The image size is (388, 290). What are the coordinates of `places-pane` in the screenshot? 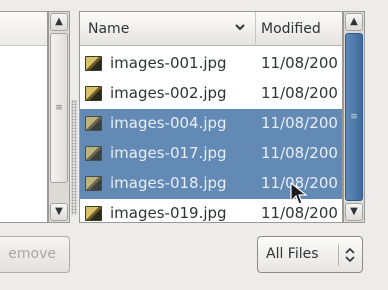 It's located at (24, 117).